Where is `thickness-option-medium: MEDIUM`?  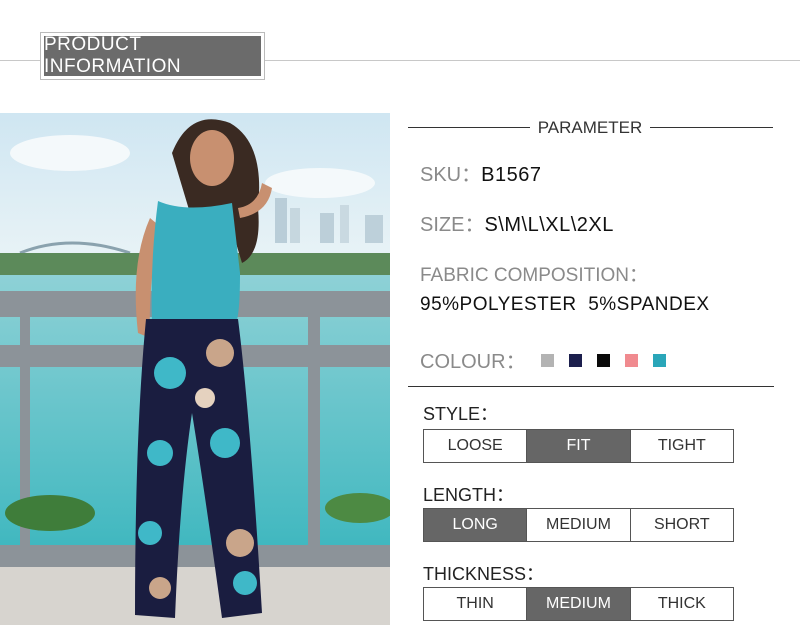
thickness-option-medium: MEDIUM is located at coordinates (578, 604).